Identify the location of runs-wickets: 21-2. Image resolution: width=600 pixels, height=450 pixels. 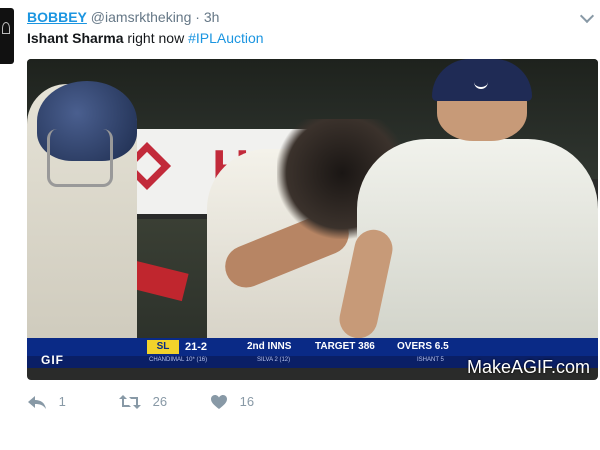
(196, 347).